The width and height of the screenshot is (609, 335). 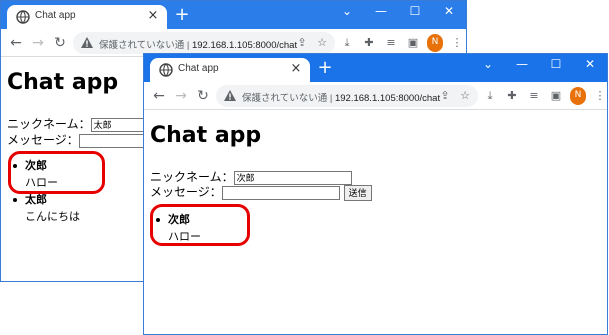 What do you see at coordinates (83, 139) in the screenshot?
I see `message-row: メッセージ：` at bounding box center [83, 139].